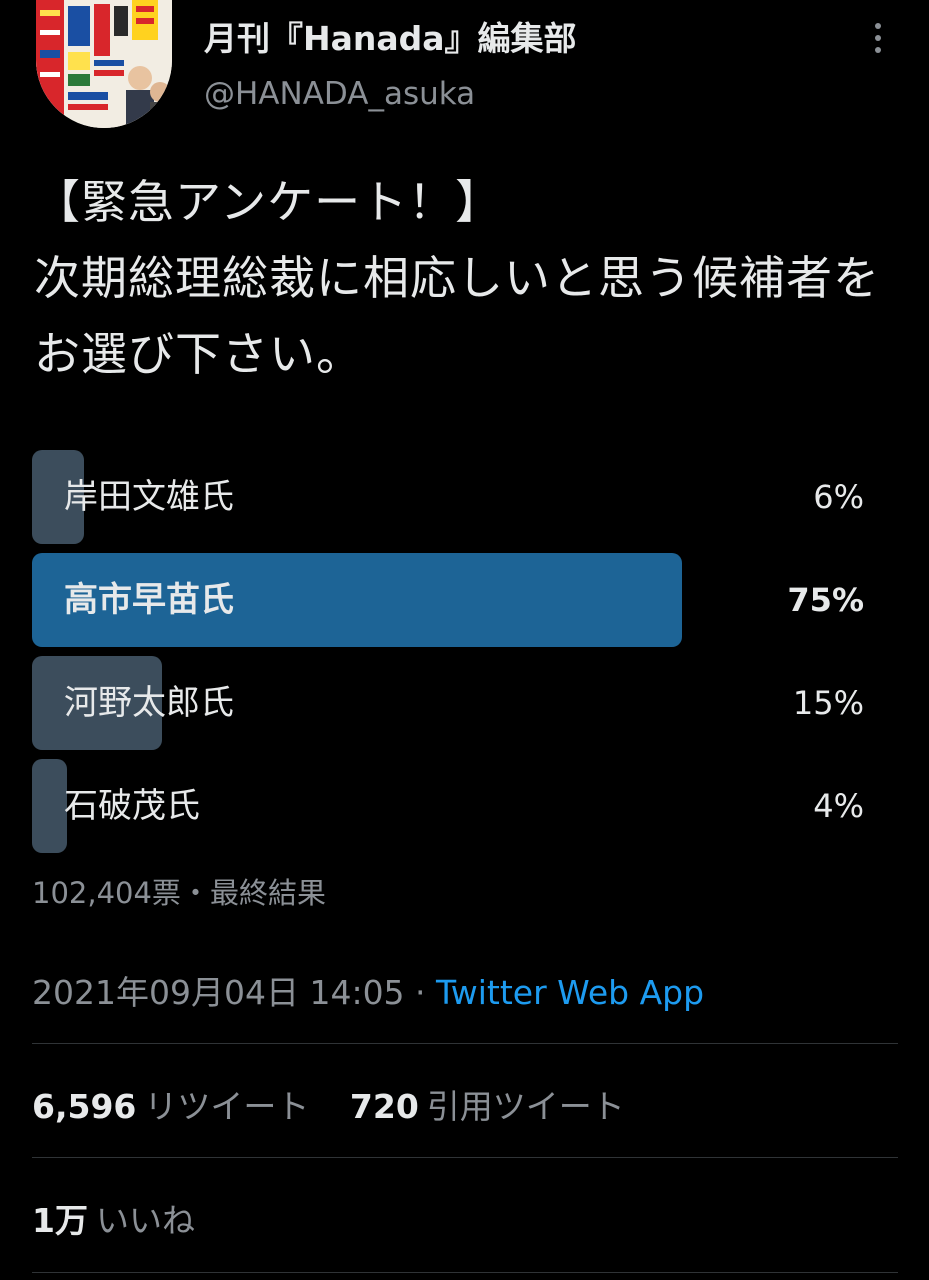  What do you see at coordinates (49, 806) in the screenshot?
I see `poll-bar` at bounding box center [49, 806].